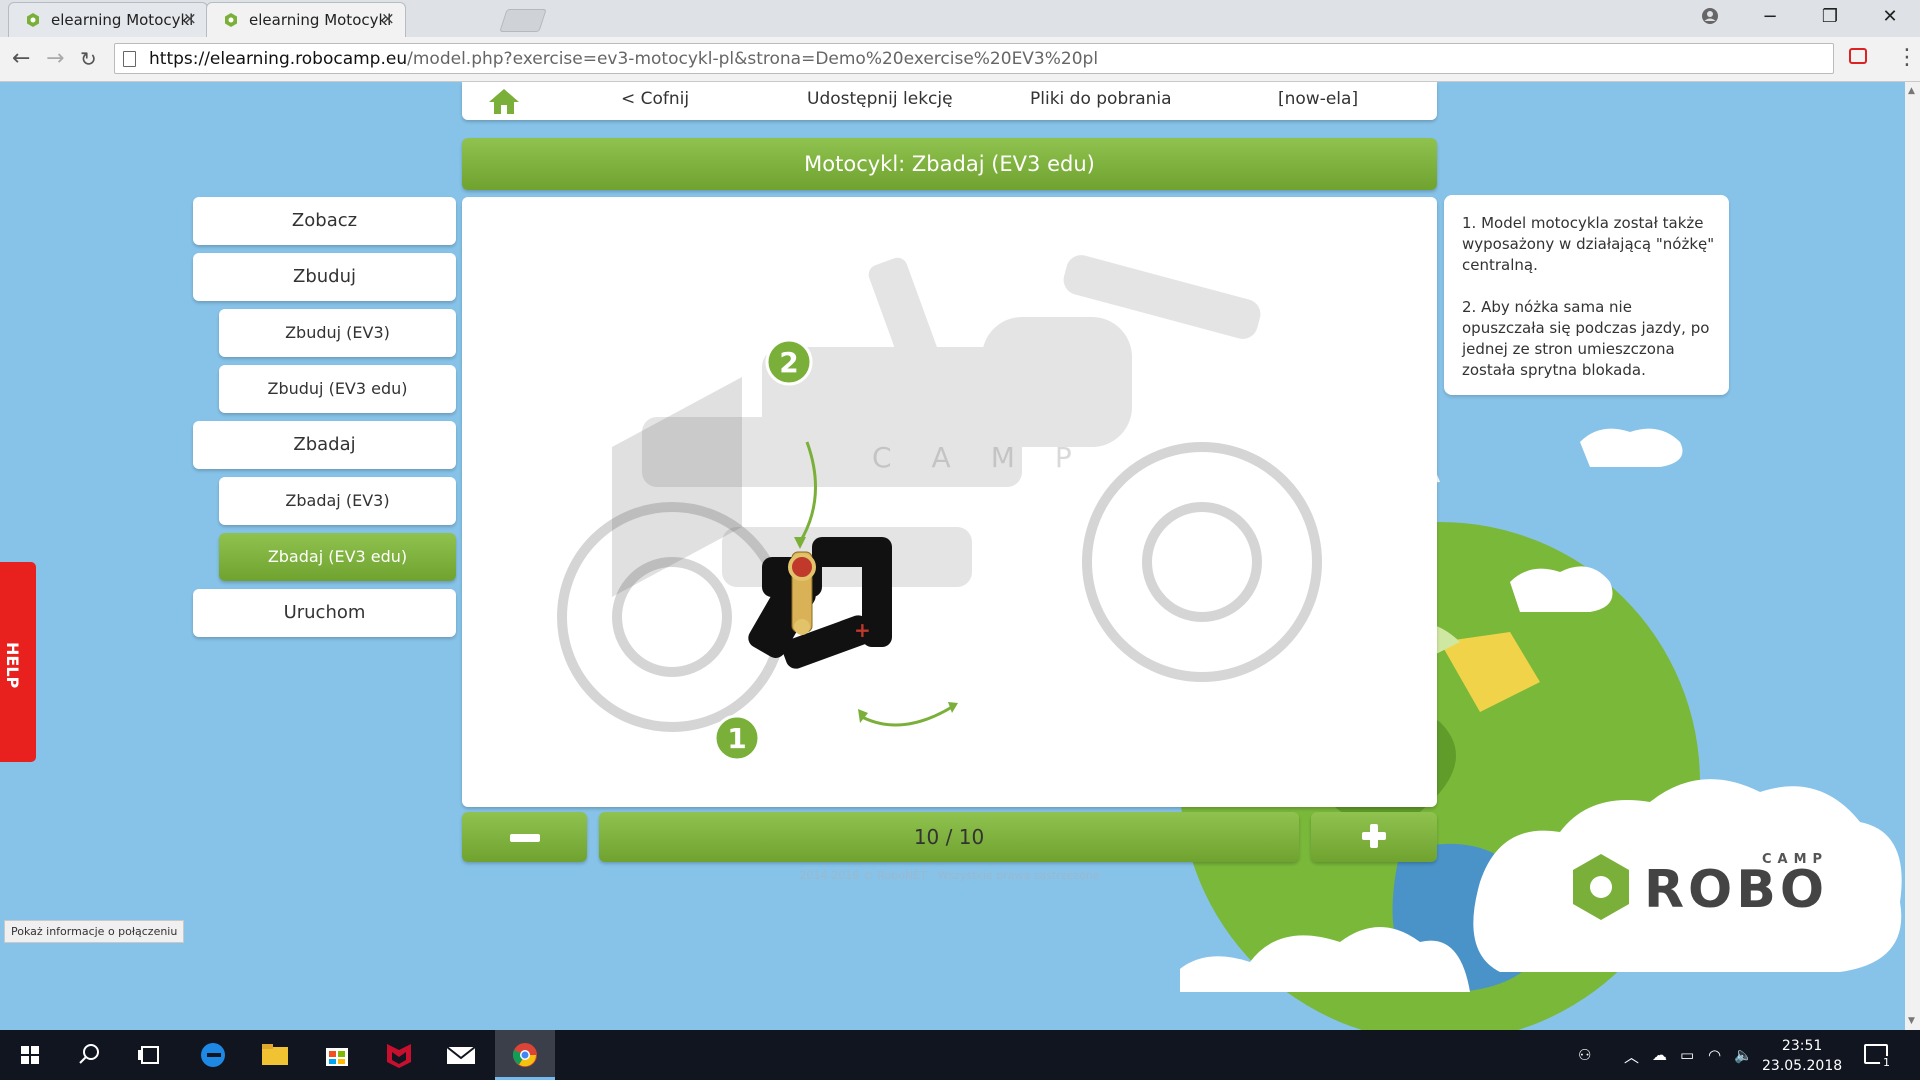  Describe the element at coordinates (1584, 1055) in the screenshot. I see `people-icon: ⚇` at that location.